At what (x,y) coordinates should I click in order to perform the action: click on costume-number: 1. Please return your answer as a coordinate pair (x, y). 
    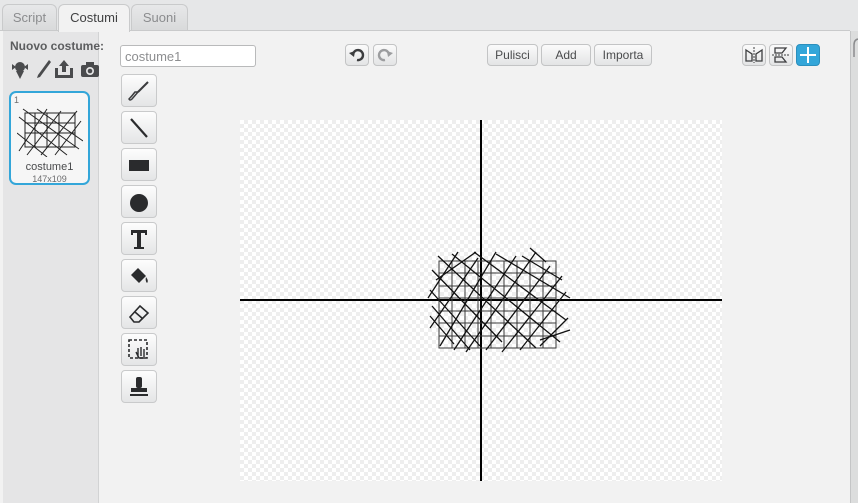
    Looking at the image, I should click on (17, 100).